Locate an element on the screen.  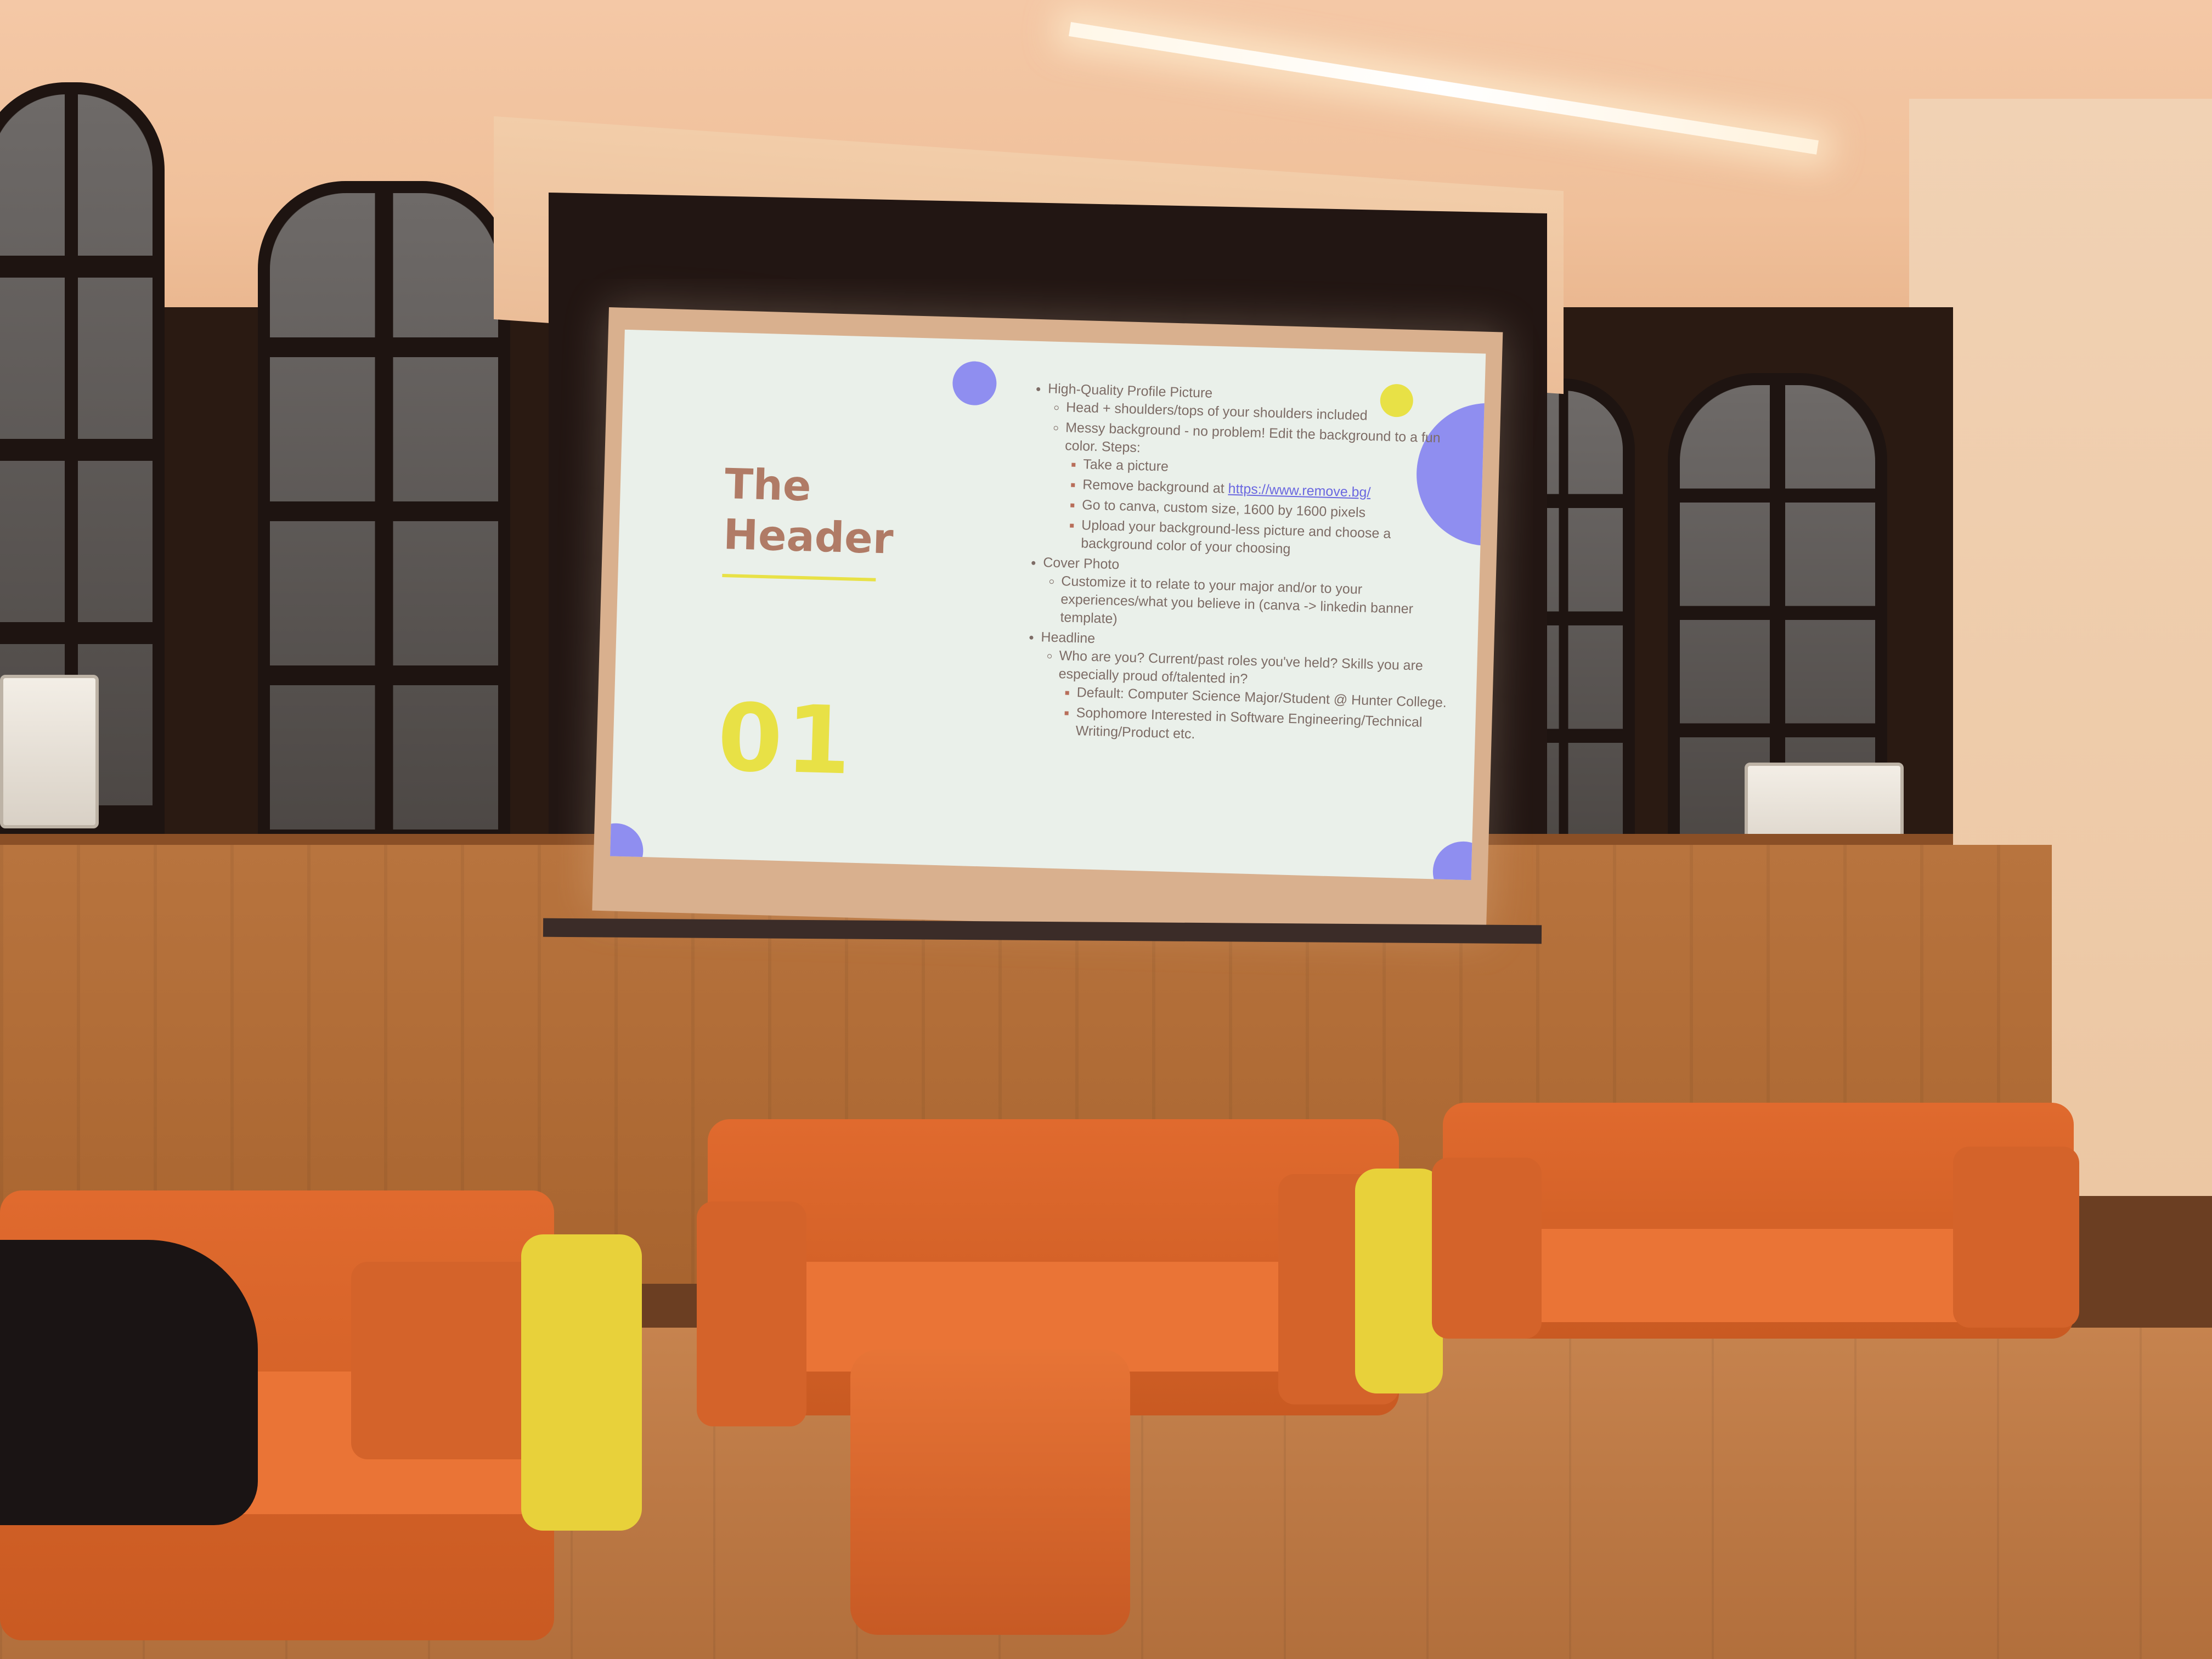
purple-circle-top is located at coordinates (974, 383).